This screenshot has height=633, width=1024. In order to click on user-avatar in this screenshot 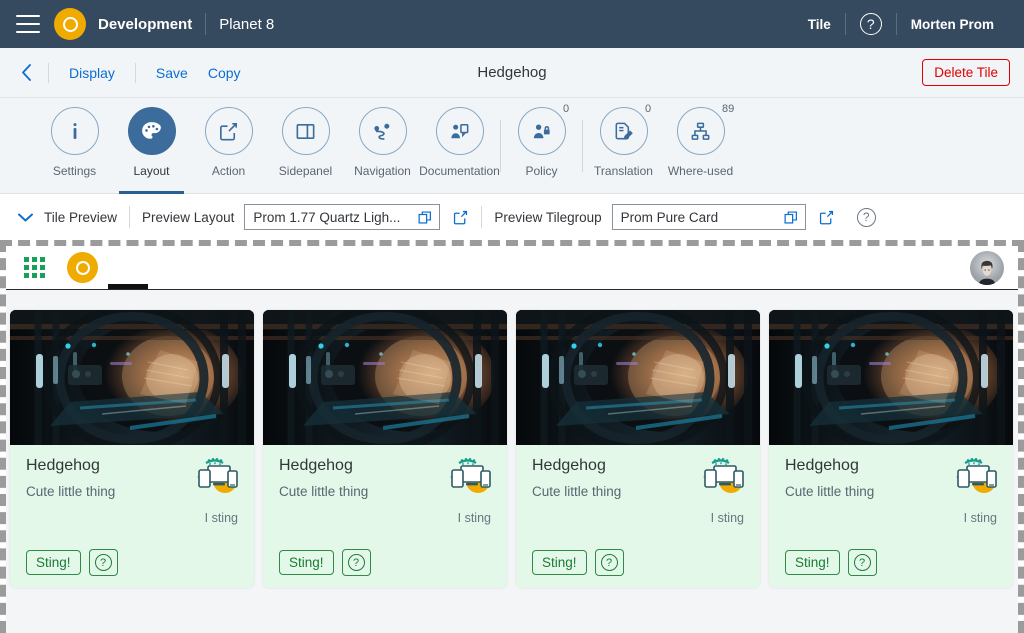, I will do `click(987, 267)`.